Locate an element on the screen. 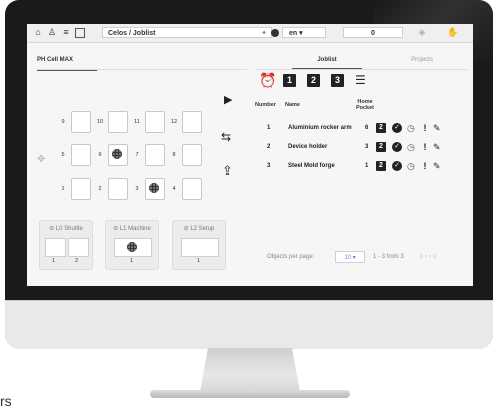 This screenshot has height=410, width=497. diamond-icon: ◈ is located at coordinates (422, 32).